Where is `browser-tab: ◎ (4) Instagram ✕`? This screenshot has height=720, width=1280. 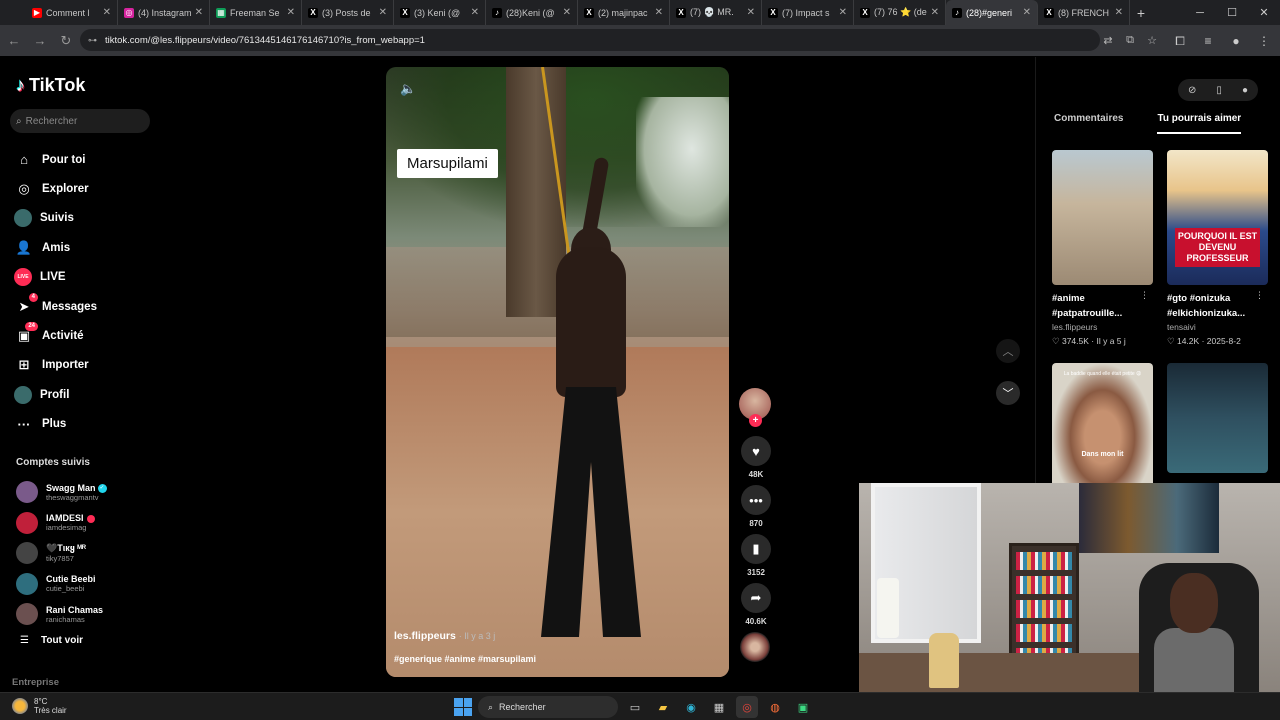 browser-tab: ◎ (4) Instagram ✕ is located at coordinates (164, 12).